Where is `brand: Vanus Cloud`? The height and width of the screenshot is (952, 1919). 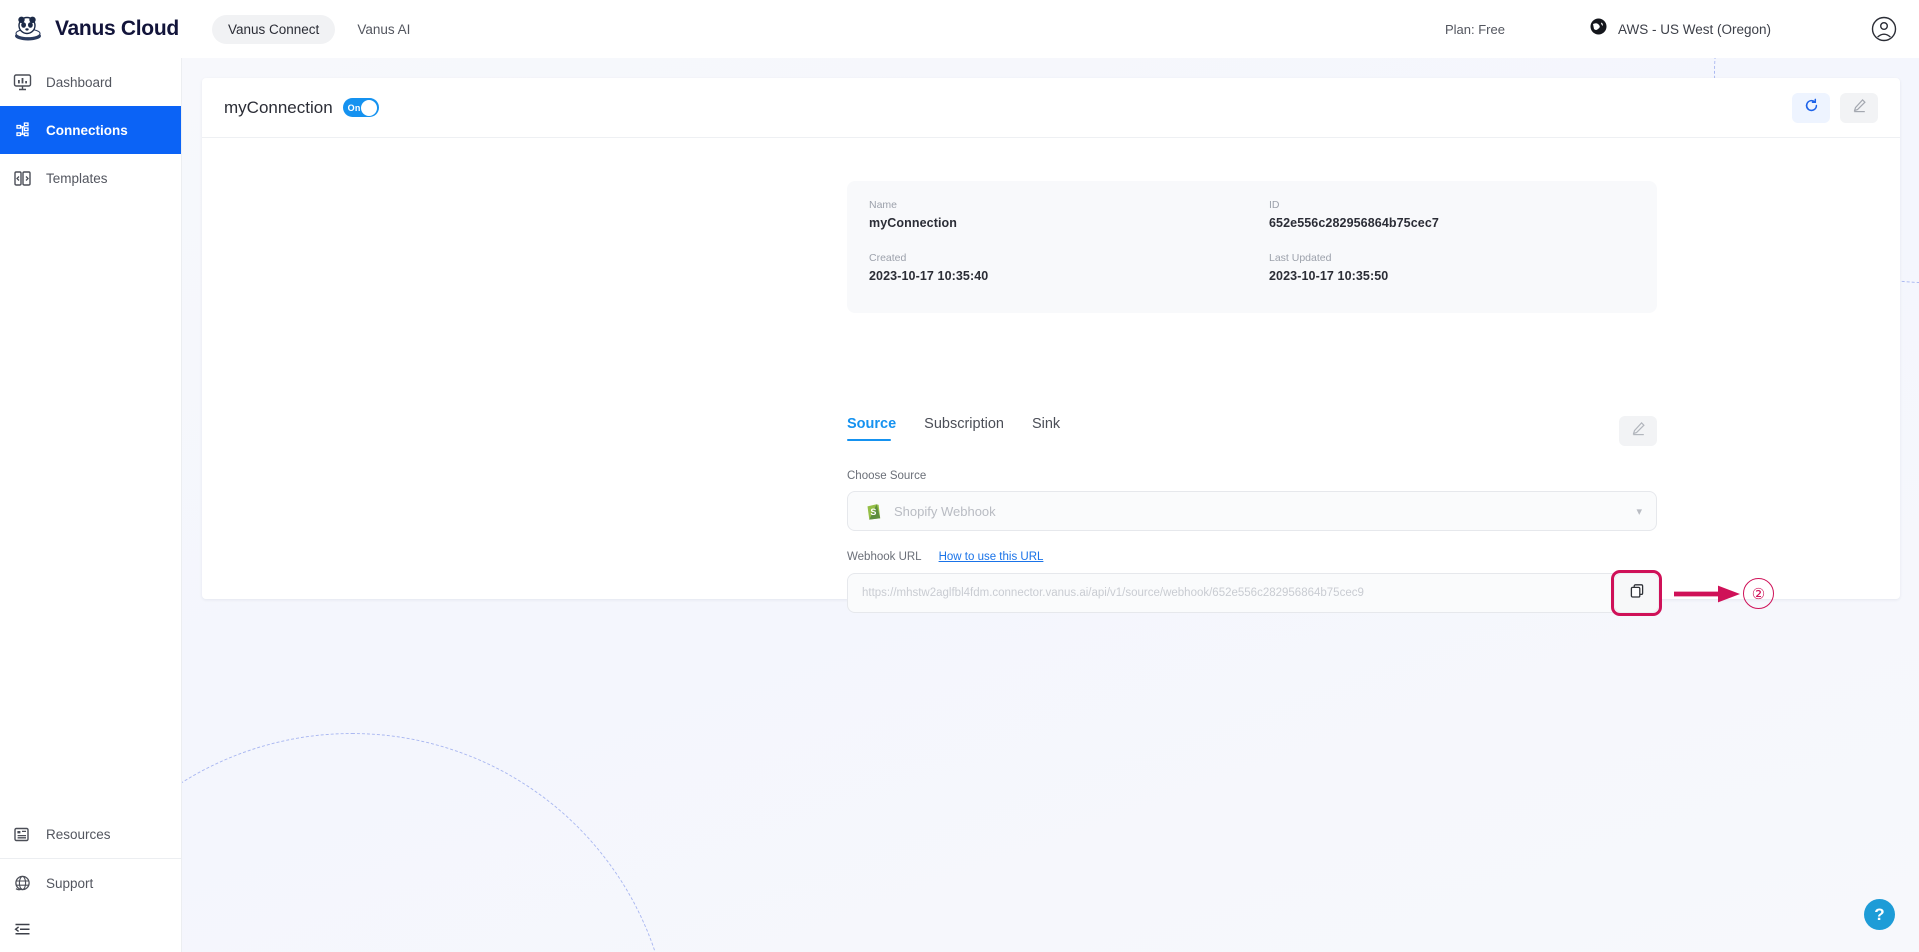
brand: Vanus Cloud is located at coordinates (91, 29).